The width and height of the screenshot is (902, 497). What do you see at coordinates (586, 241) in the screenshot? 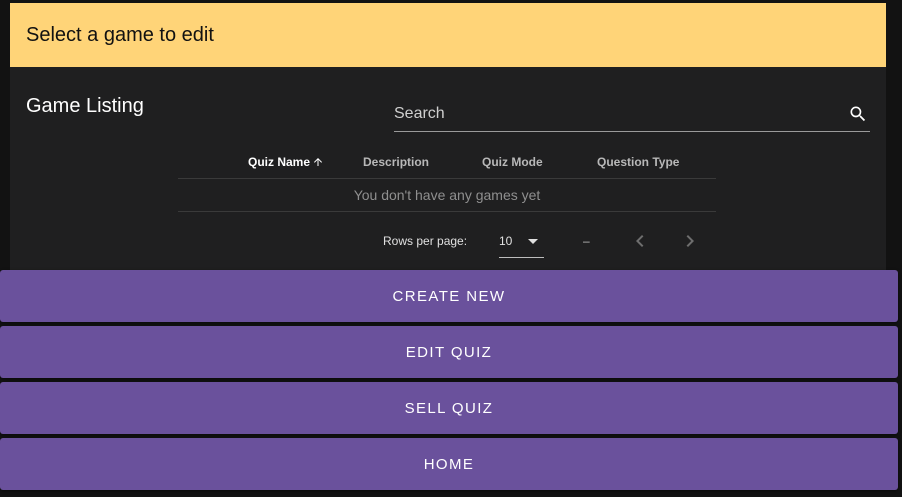
I see `page-range: –` at bounding box center [586, 241].